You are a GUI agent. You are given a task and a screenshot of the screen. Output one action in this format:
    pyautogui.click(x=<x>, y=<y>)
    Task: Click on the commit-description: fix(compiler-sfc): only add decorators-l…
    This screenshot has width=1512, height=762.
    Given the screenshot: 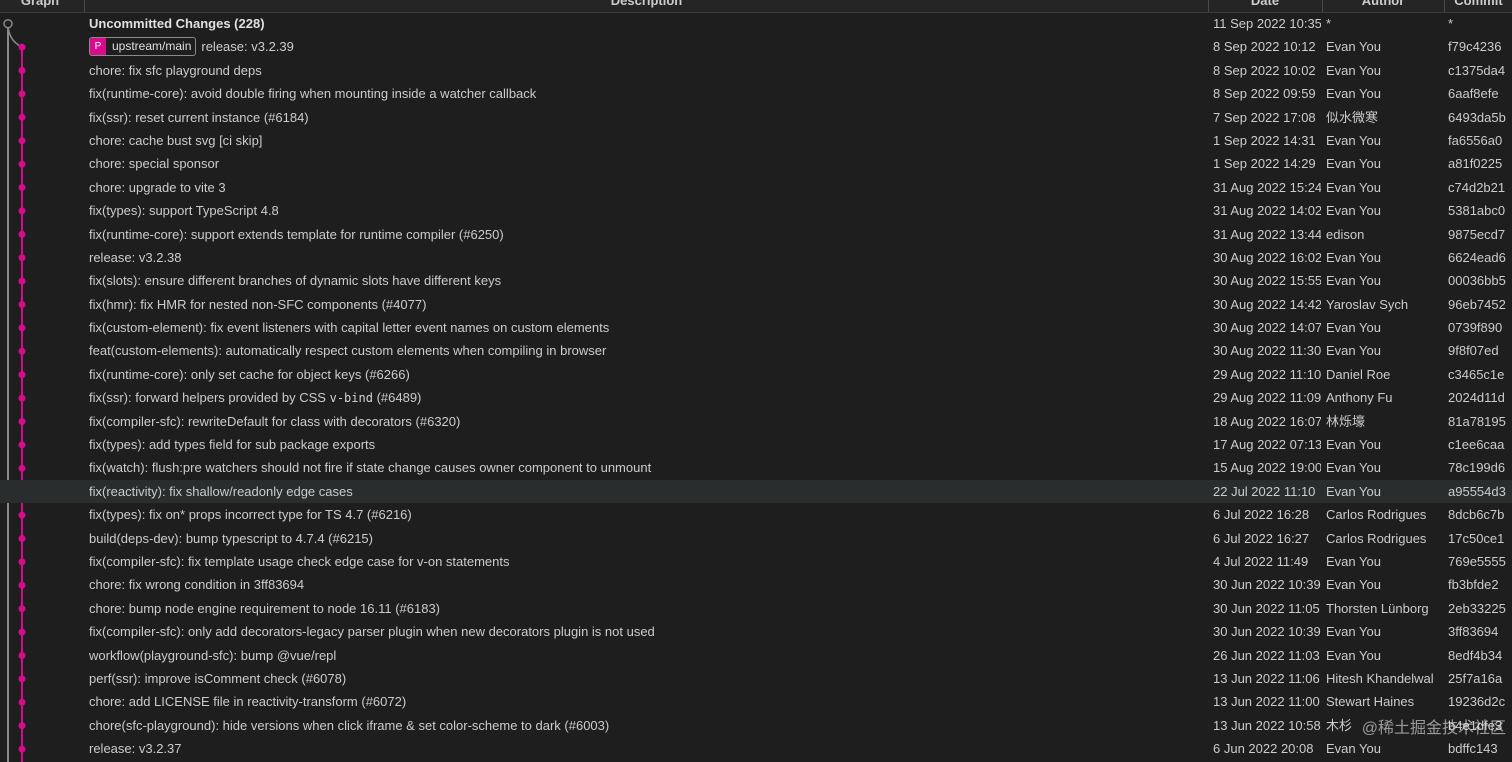 What is the action you would take?
    pyautogui.click(x=644, y=631)
    